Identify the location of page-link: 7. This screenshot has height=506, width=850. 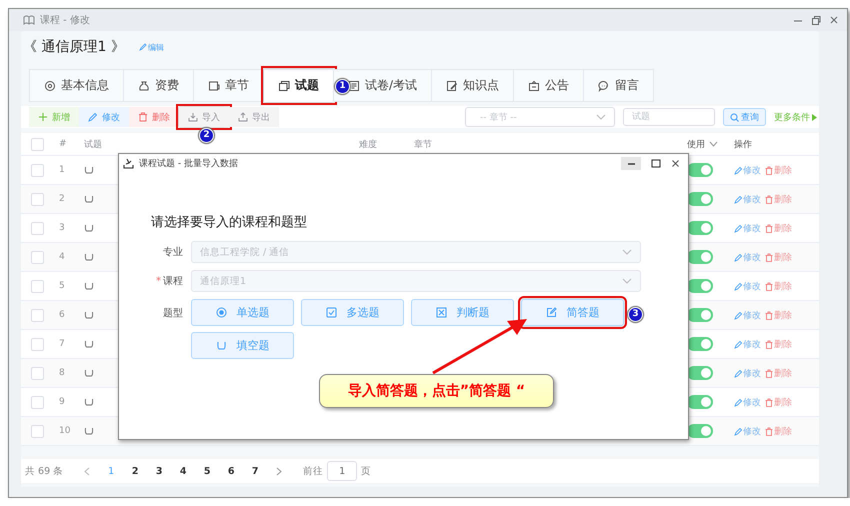
(255, 471).